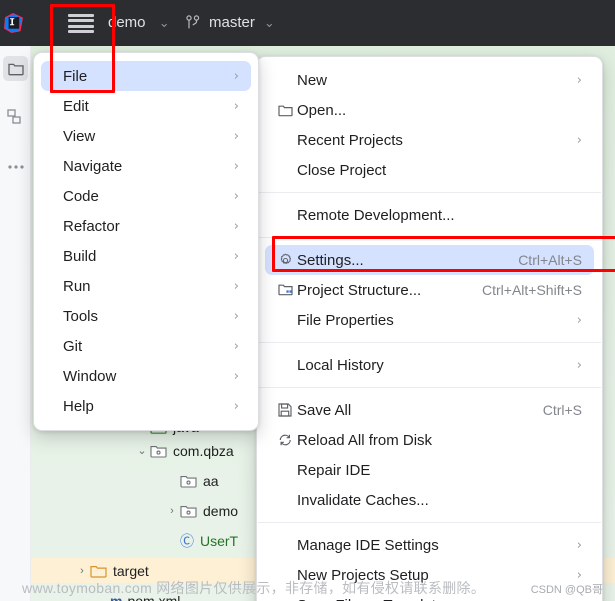 This screenshot has width=615, height=601. I want to click on menu-item-file-properties: File Properties ›, so click(429, 320).